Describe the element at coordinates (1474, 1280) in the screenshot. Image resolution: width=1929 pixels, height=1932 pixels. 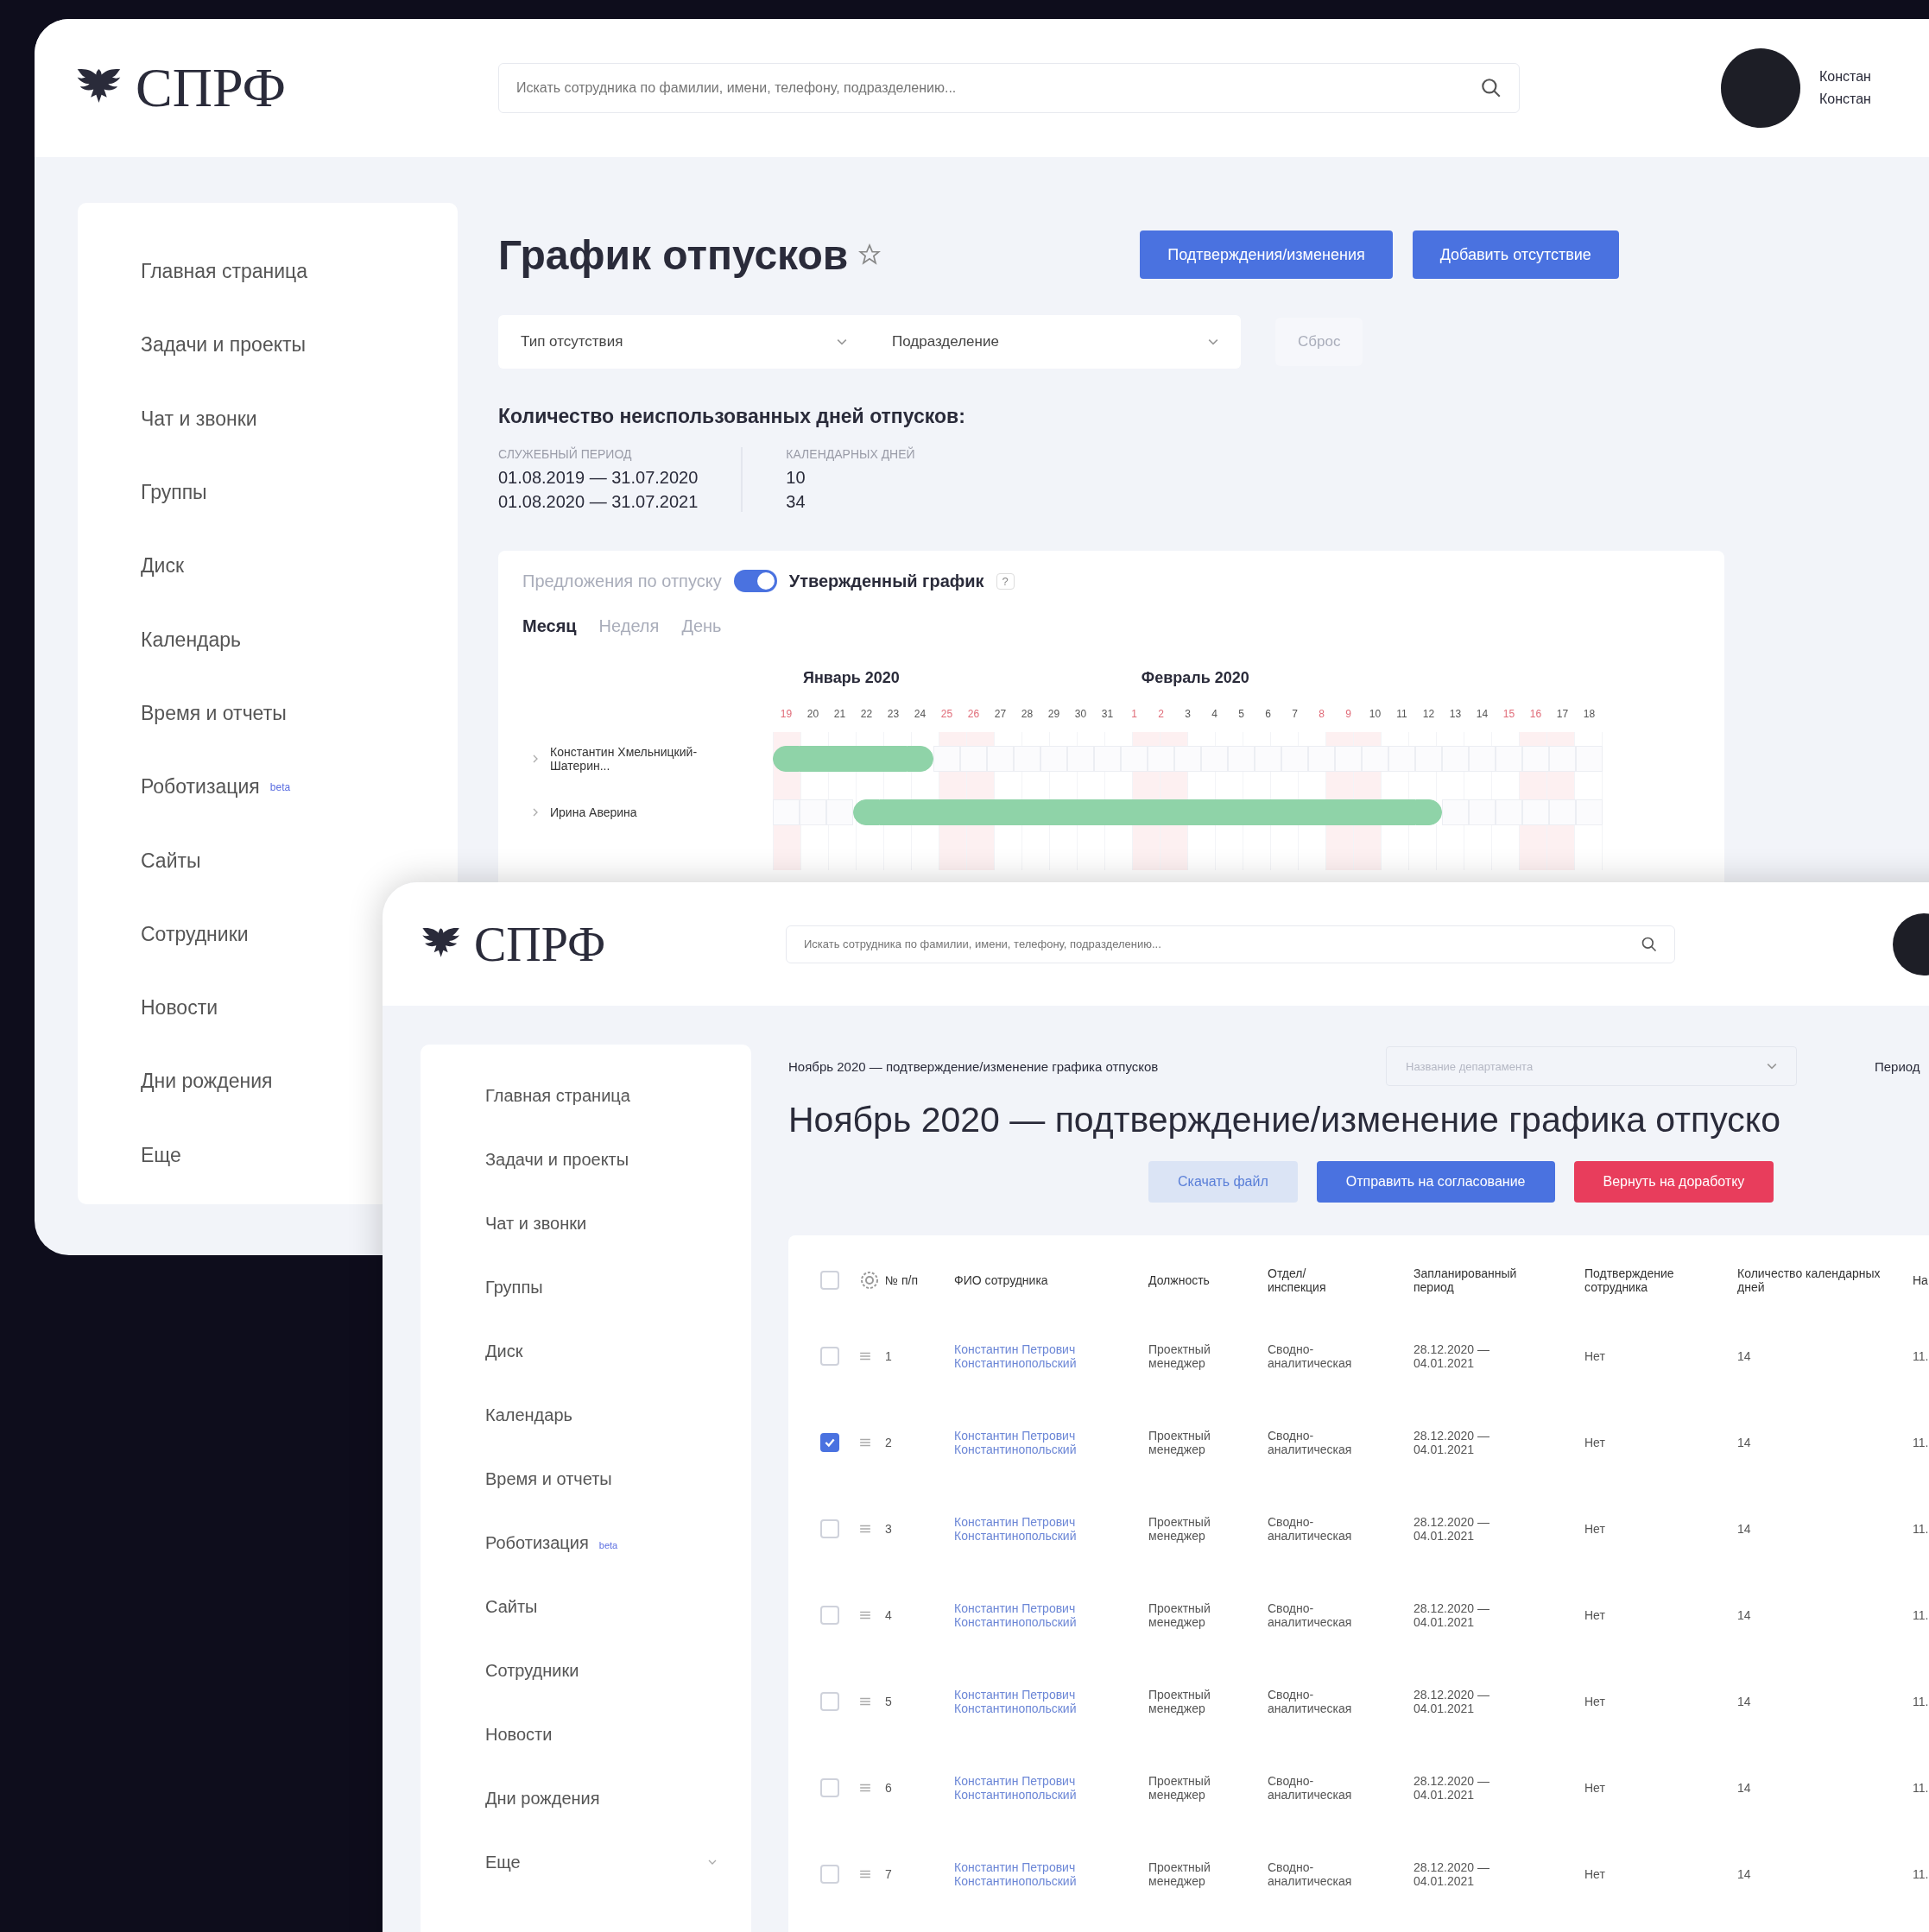
I see `column-header: Запланированный период` at that location.